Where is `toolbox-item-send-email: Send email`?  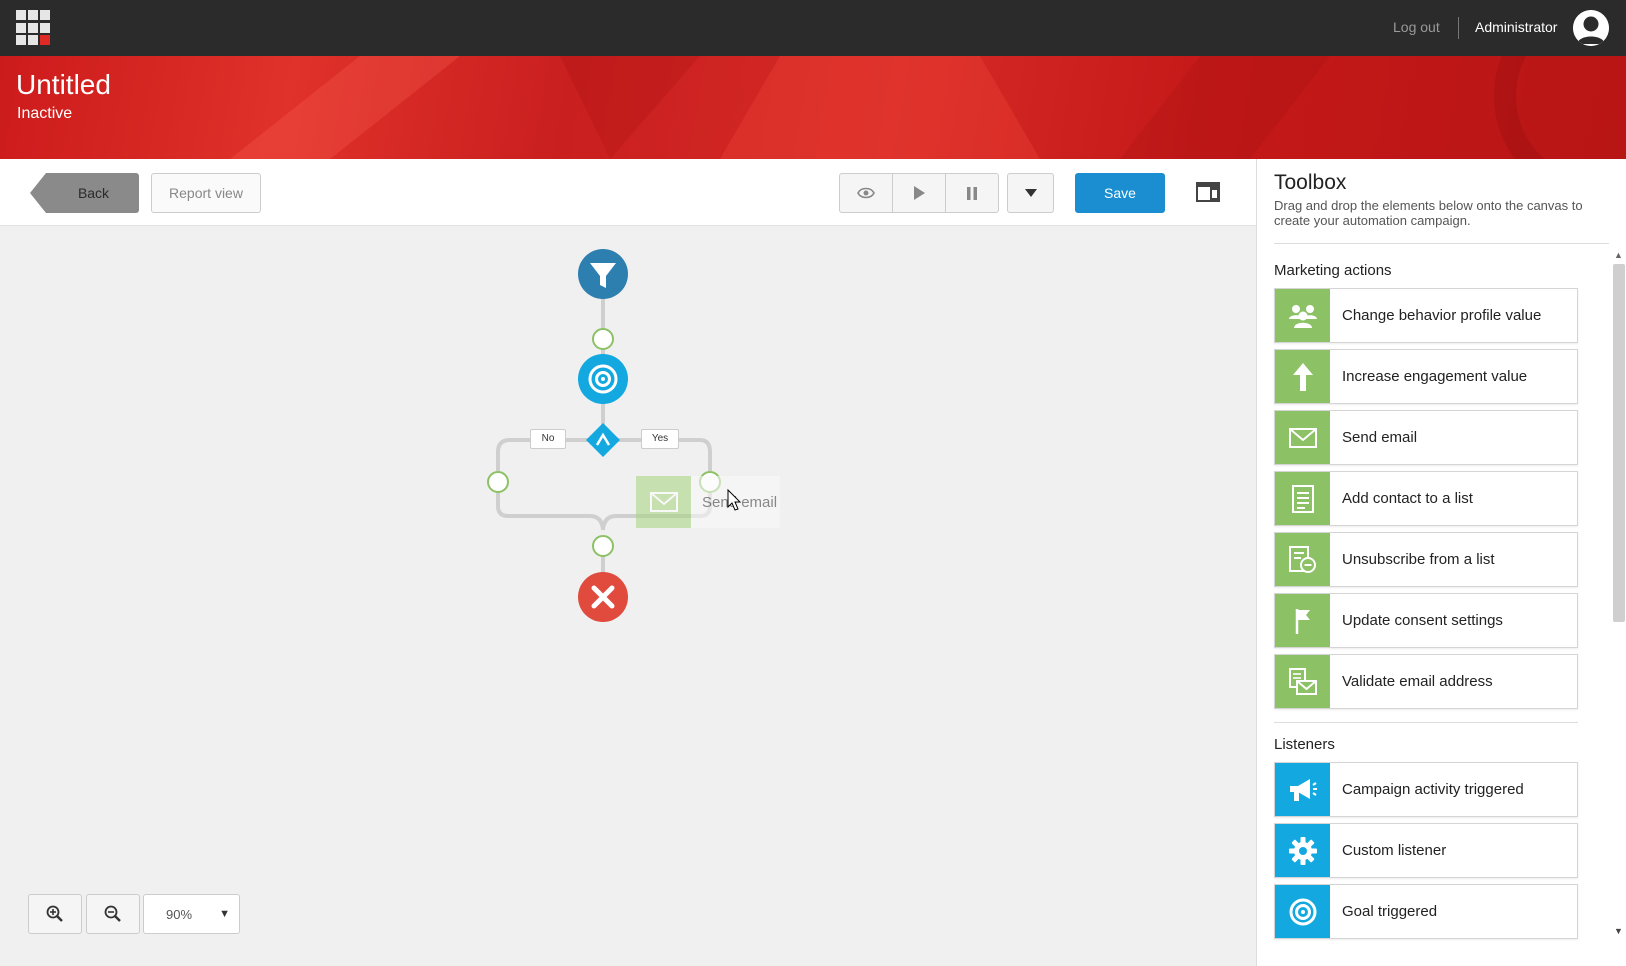 toolbox-item-send-email: Send email is located at coordinates (1426, 437).